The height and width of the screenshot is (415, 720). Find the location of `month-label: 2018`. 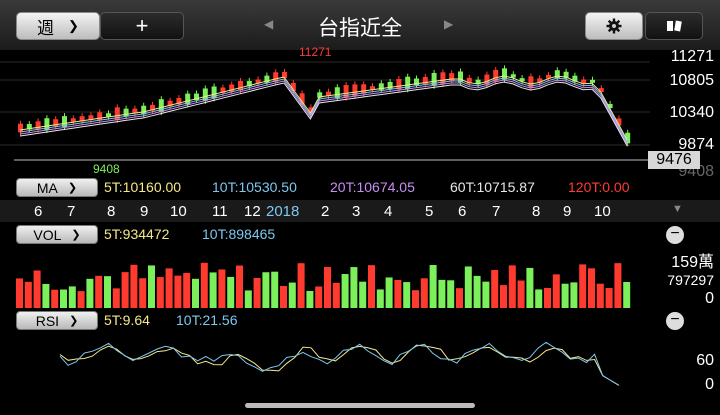

month-label: 2018 is located at coordinates (283, 211).